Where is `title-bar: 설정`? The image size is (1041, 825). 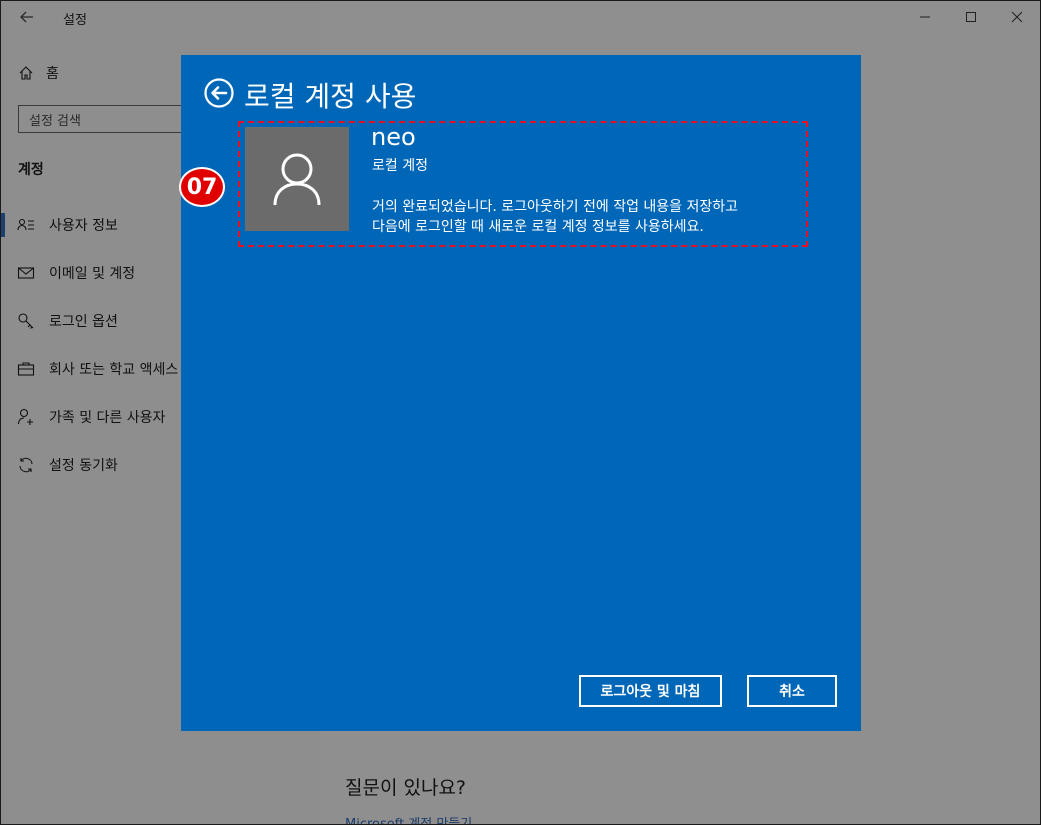 title-bar: 설정 is located at coordinates (161, 17).